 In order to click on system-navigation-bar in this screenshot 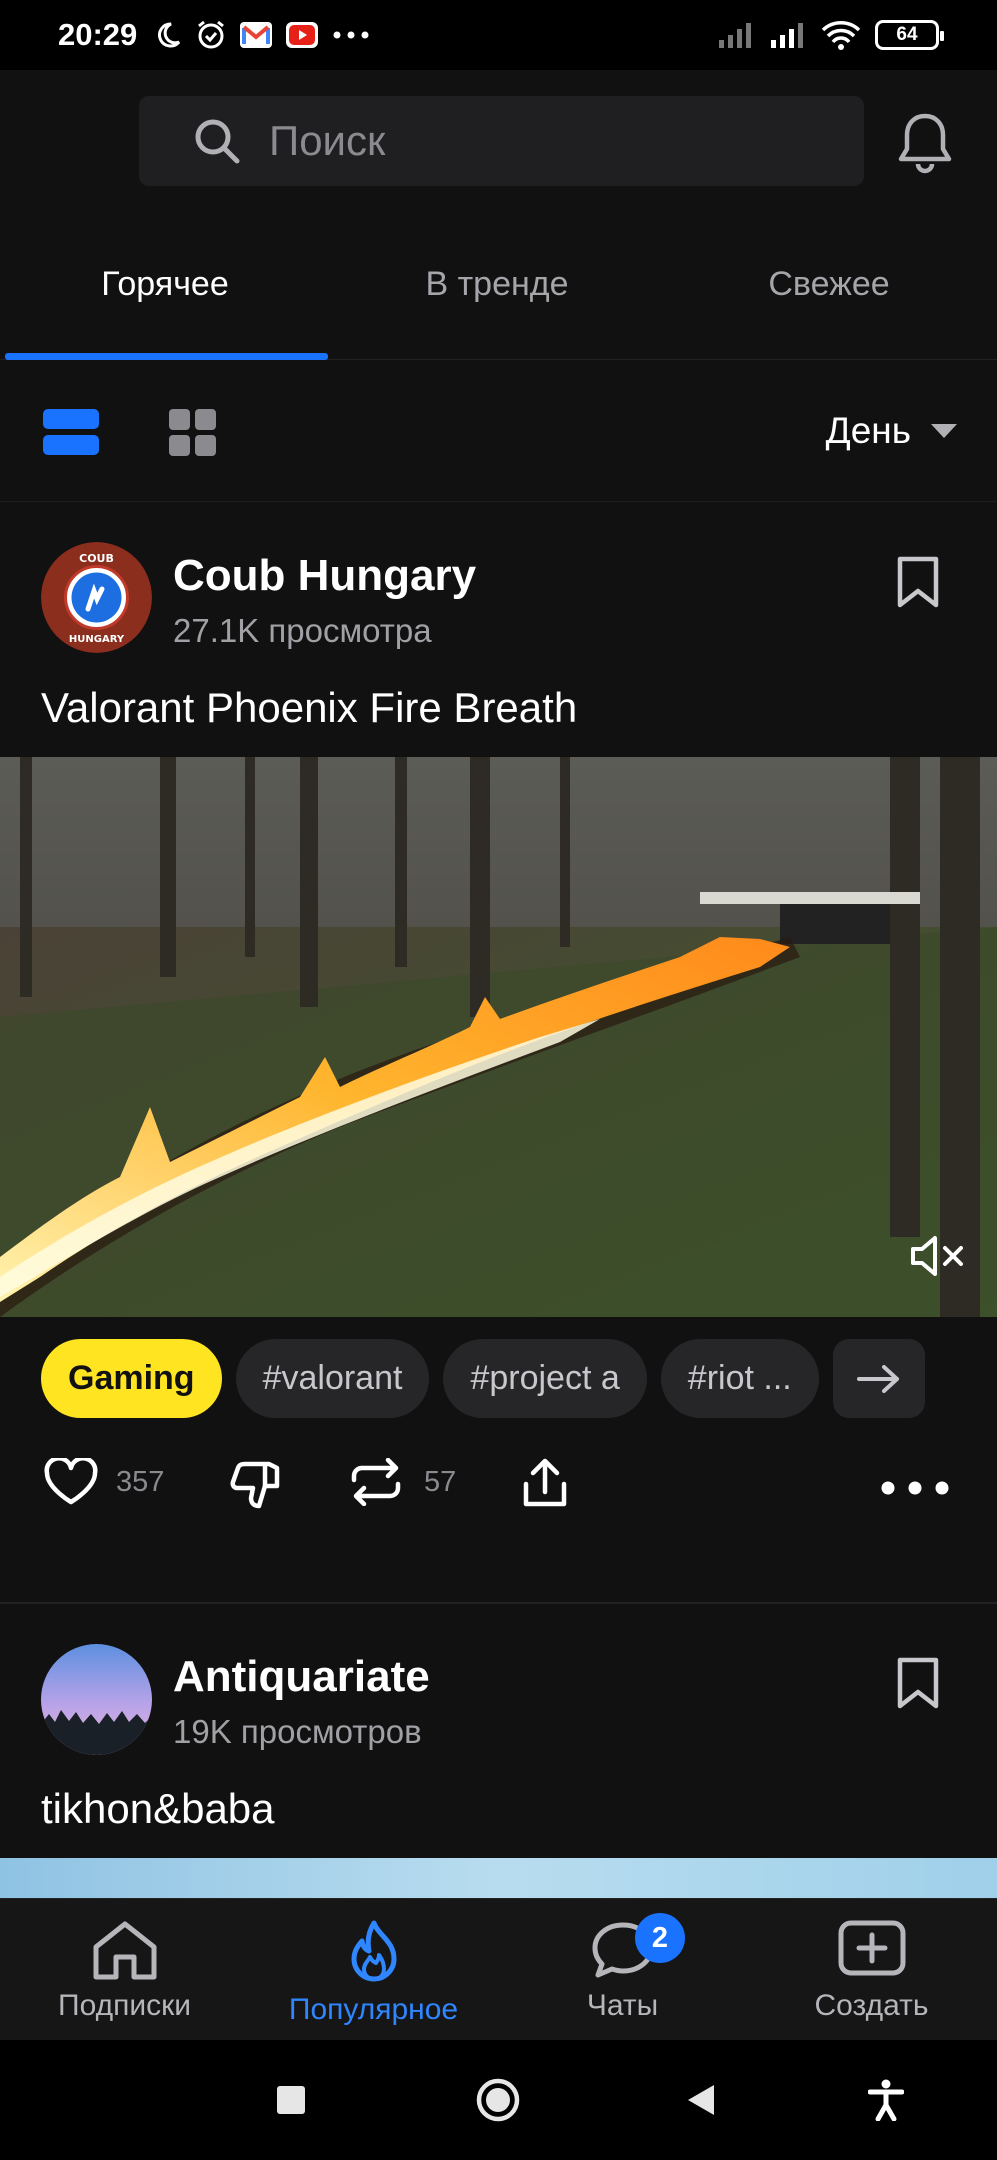, I will do `click(498, 2100)`.